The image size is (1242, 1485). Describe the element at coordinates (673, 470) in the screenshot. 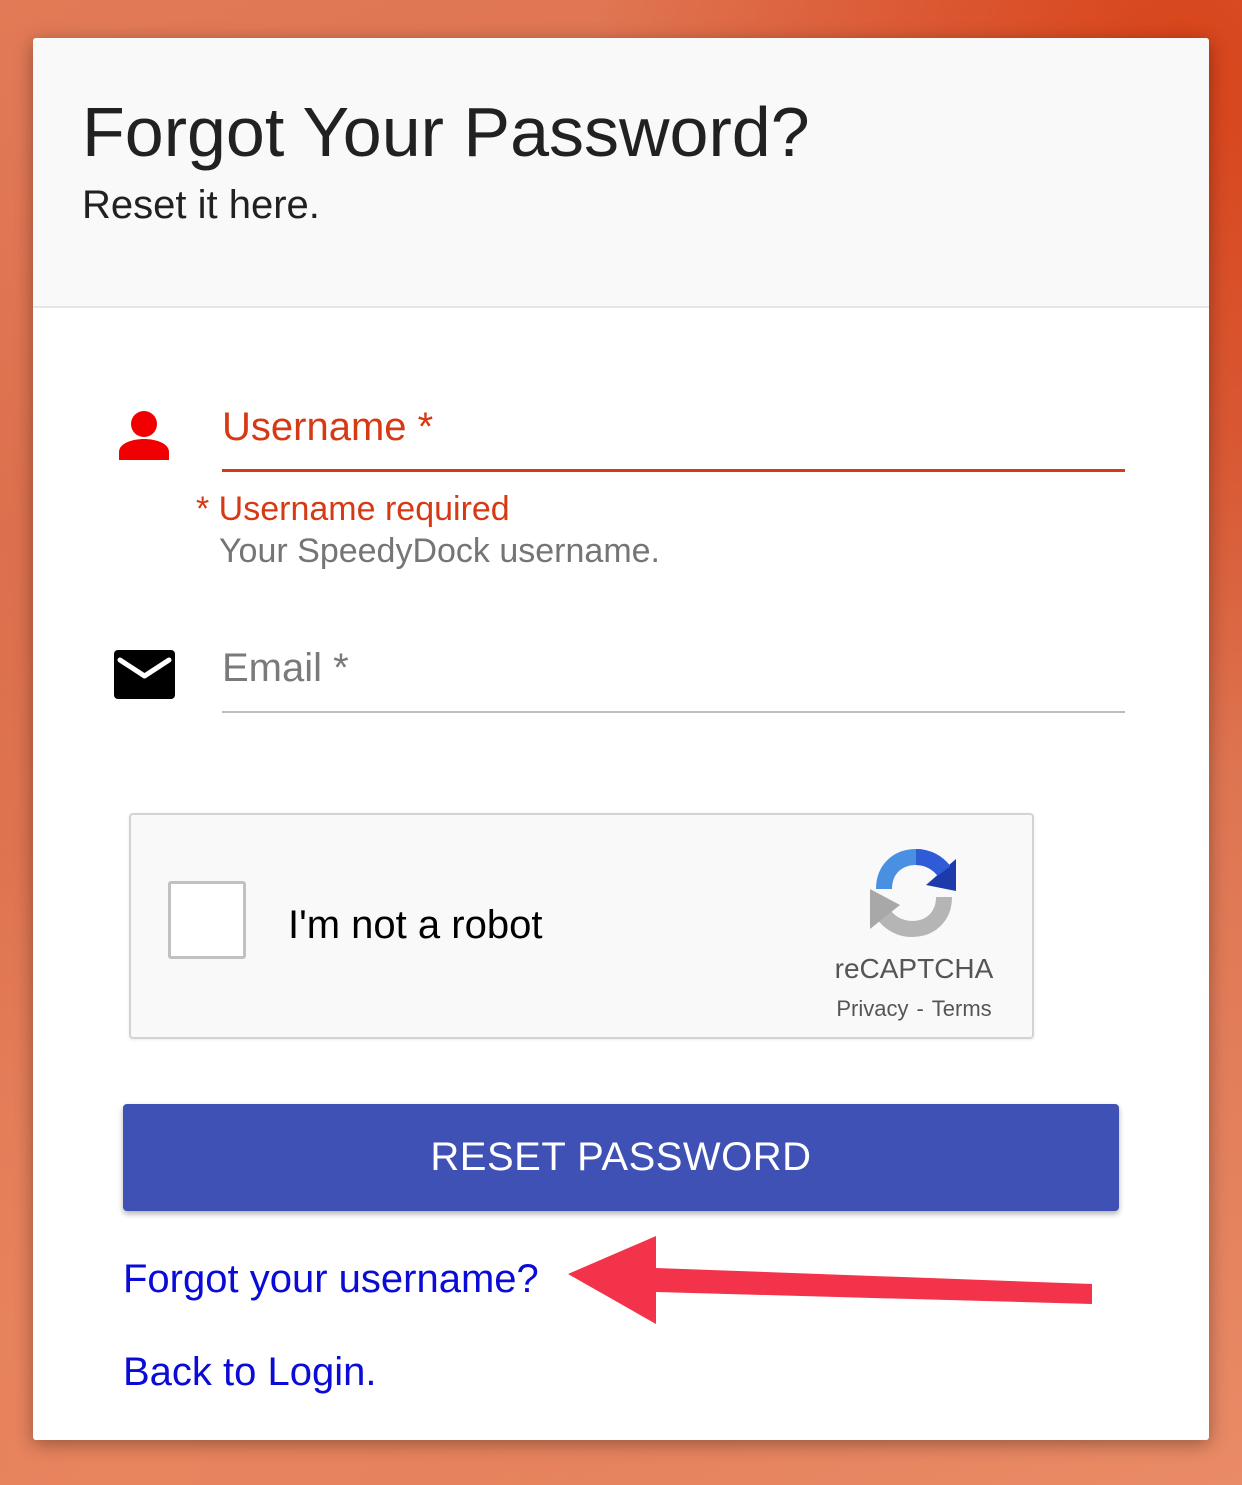

I see `username-underline` at that location.